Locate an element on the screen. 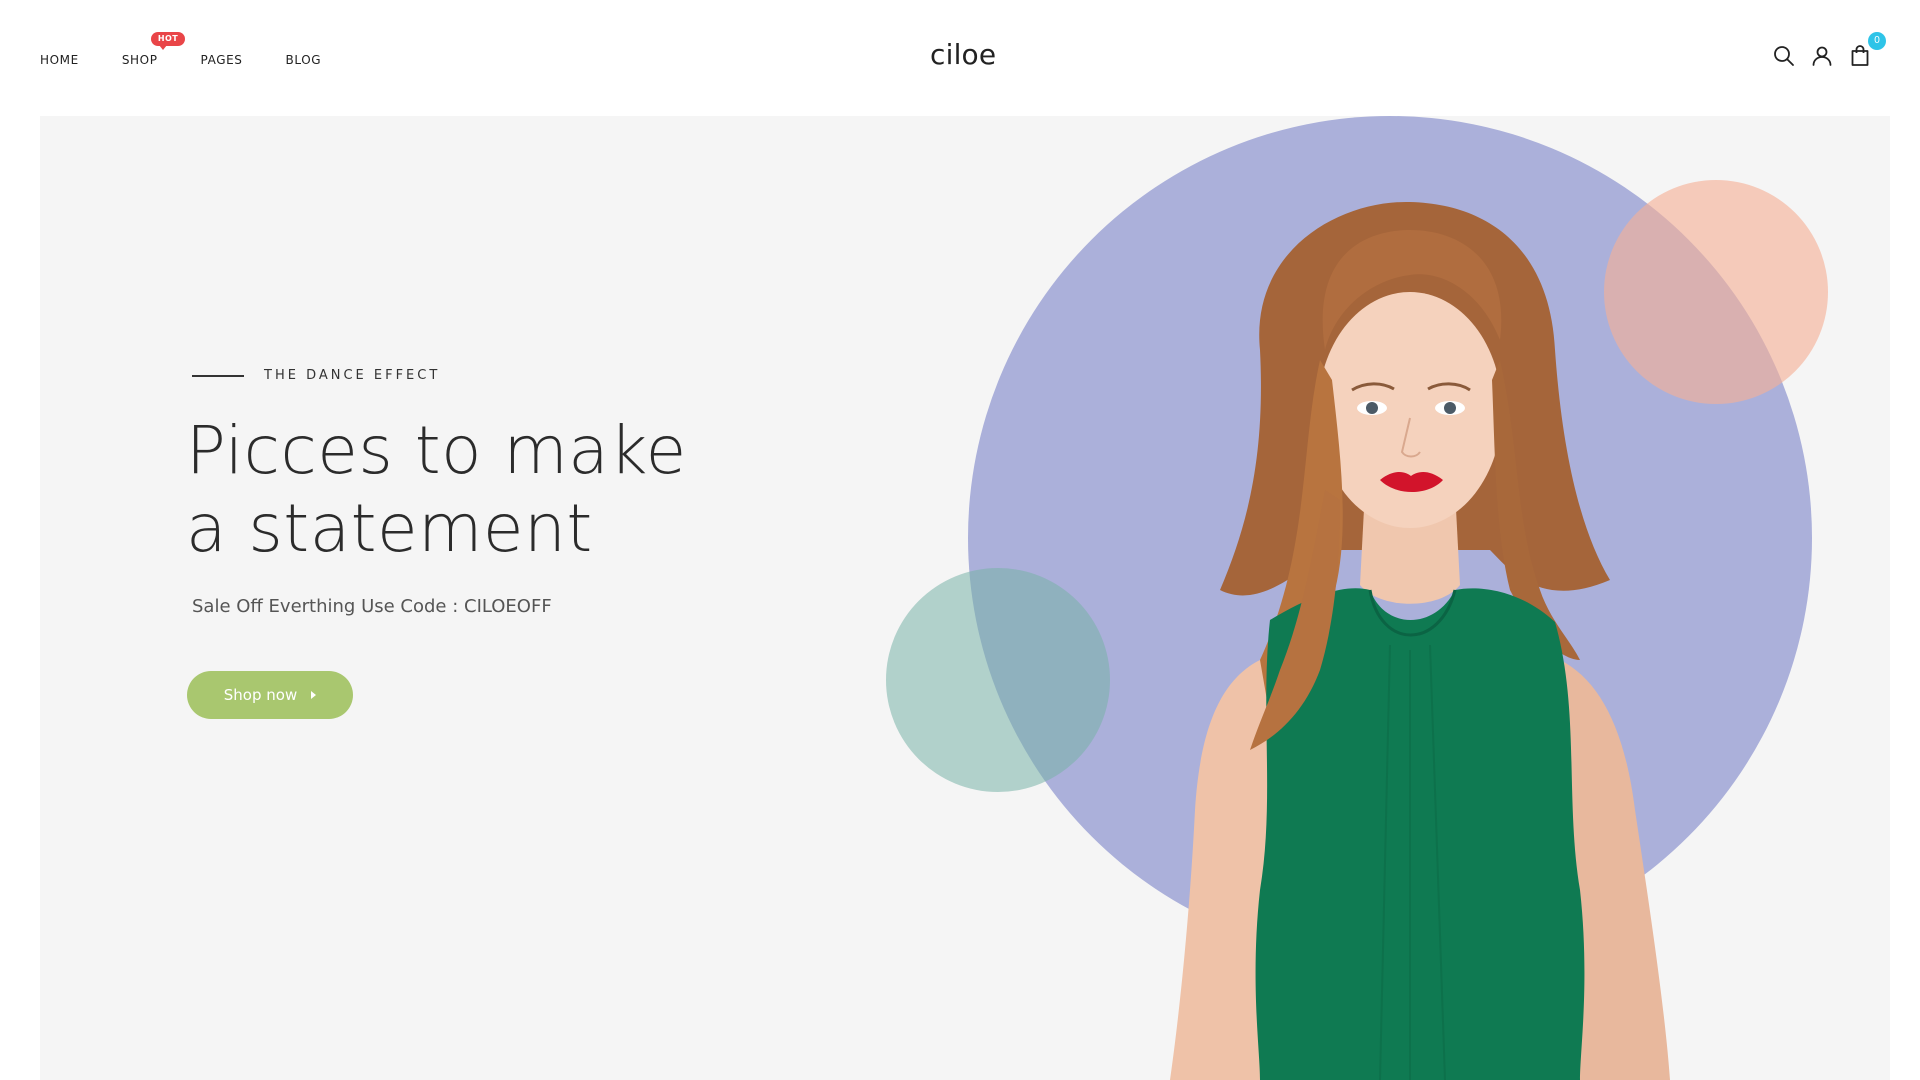  main-nav: HOME HOT SHOP PAGES BLOG is located at coordinates (202, 51).